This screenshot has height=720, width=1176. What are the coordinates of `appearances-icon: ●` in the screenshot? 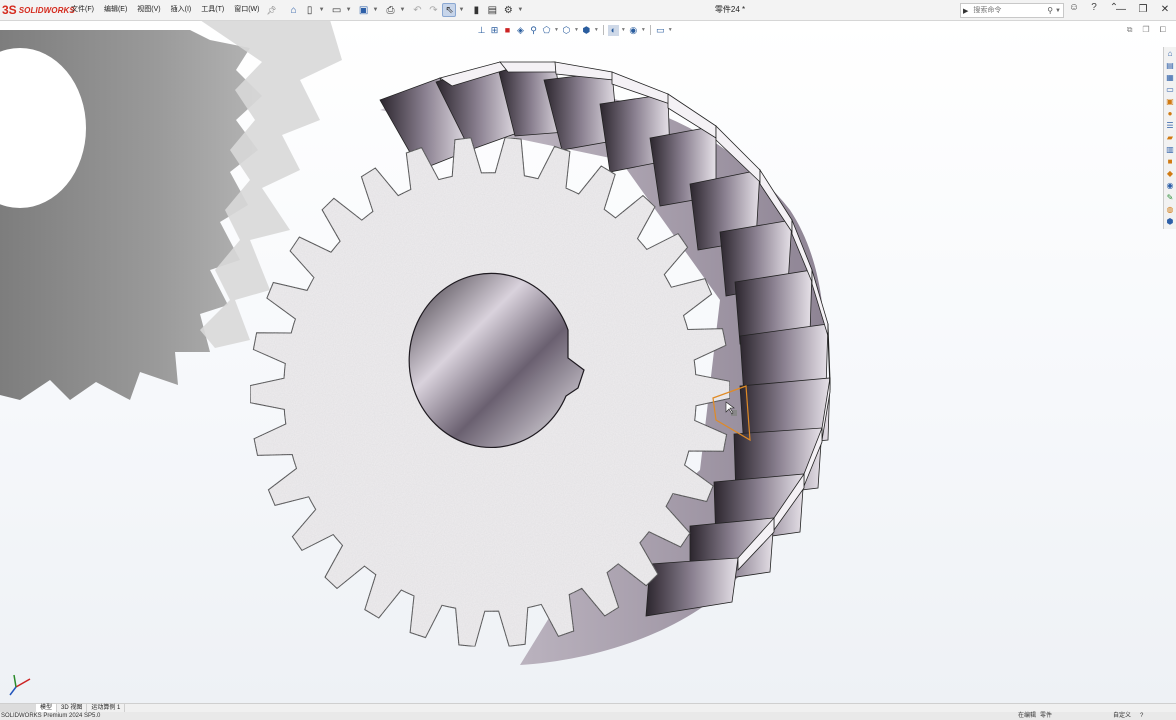 It's located at (1170, 114).